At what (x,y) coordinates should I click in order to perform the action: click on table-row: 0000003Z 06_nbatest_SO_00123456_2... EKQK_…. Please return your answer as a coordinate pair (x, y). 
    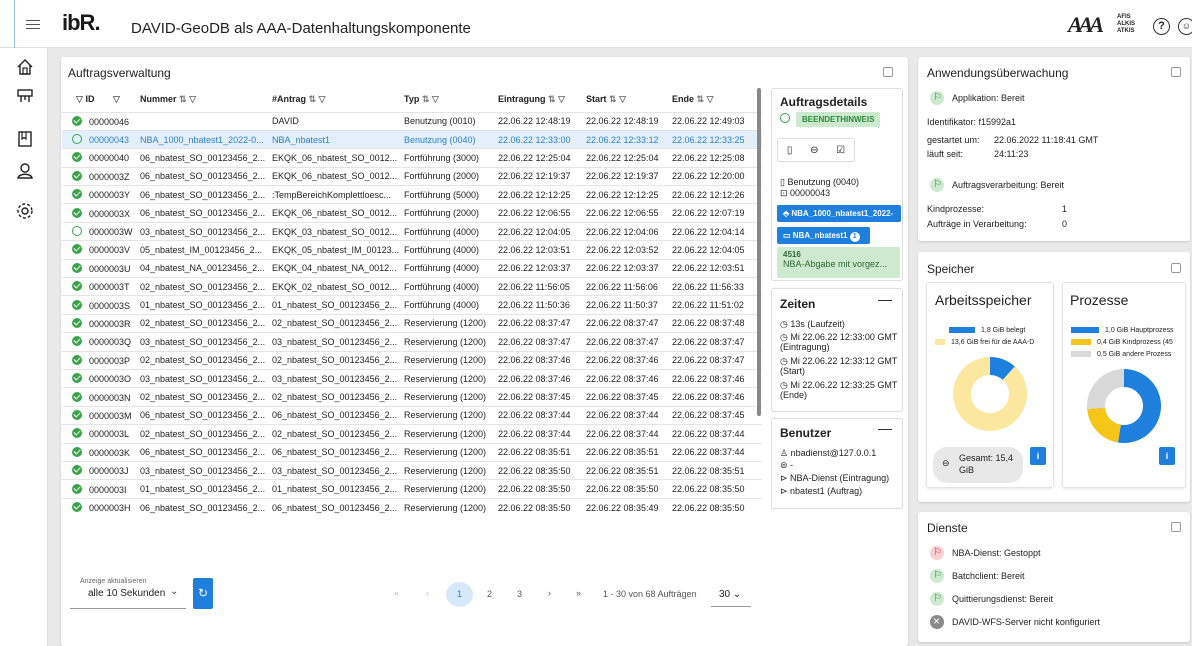
    Looking at the image, I should click on (412, 176).